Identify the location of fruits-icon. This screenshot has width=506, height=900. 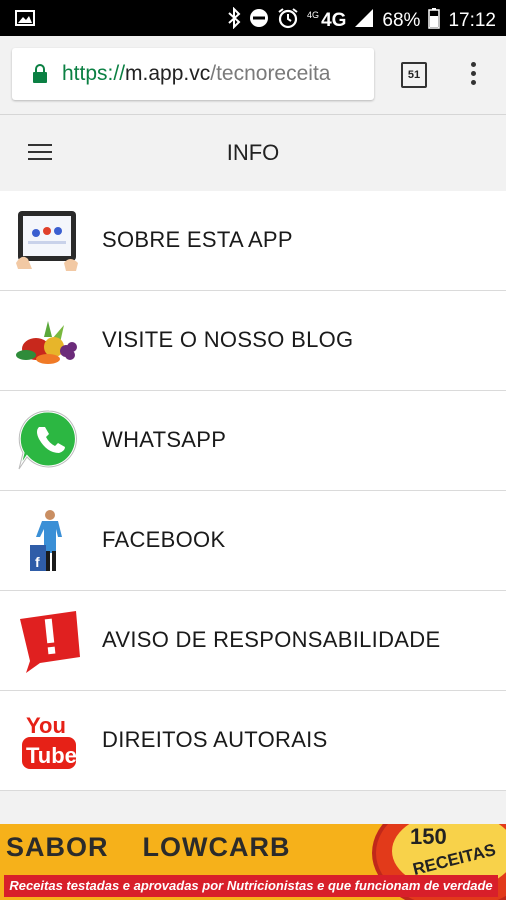
(49, 341).